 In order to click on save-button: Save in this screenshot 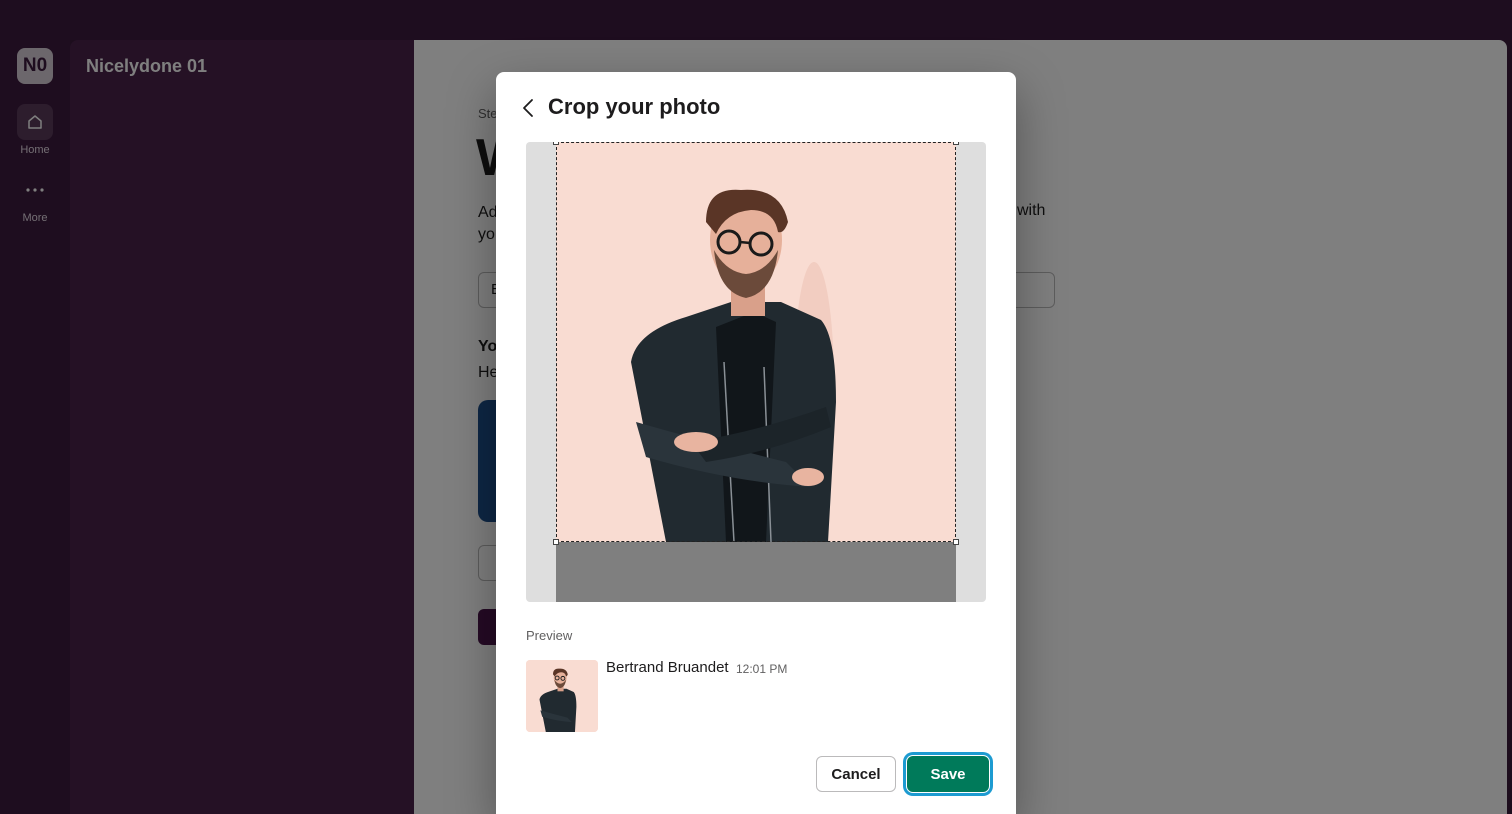, I will do `click(948, 774)`.